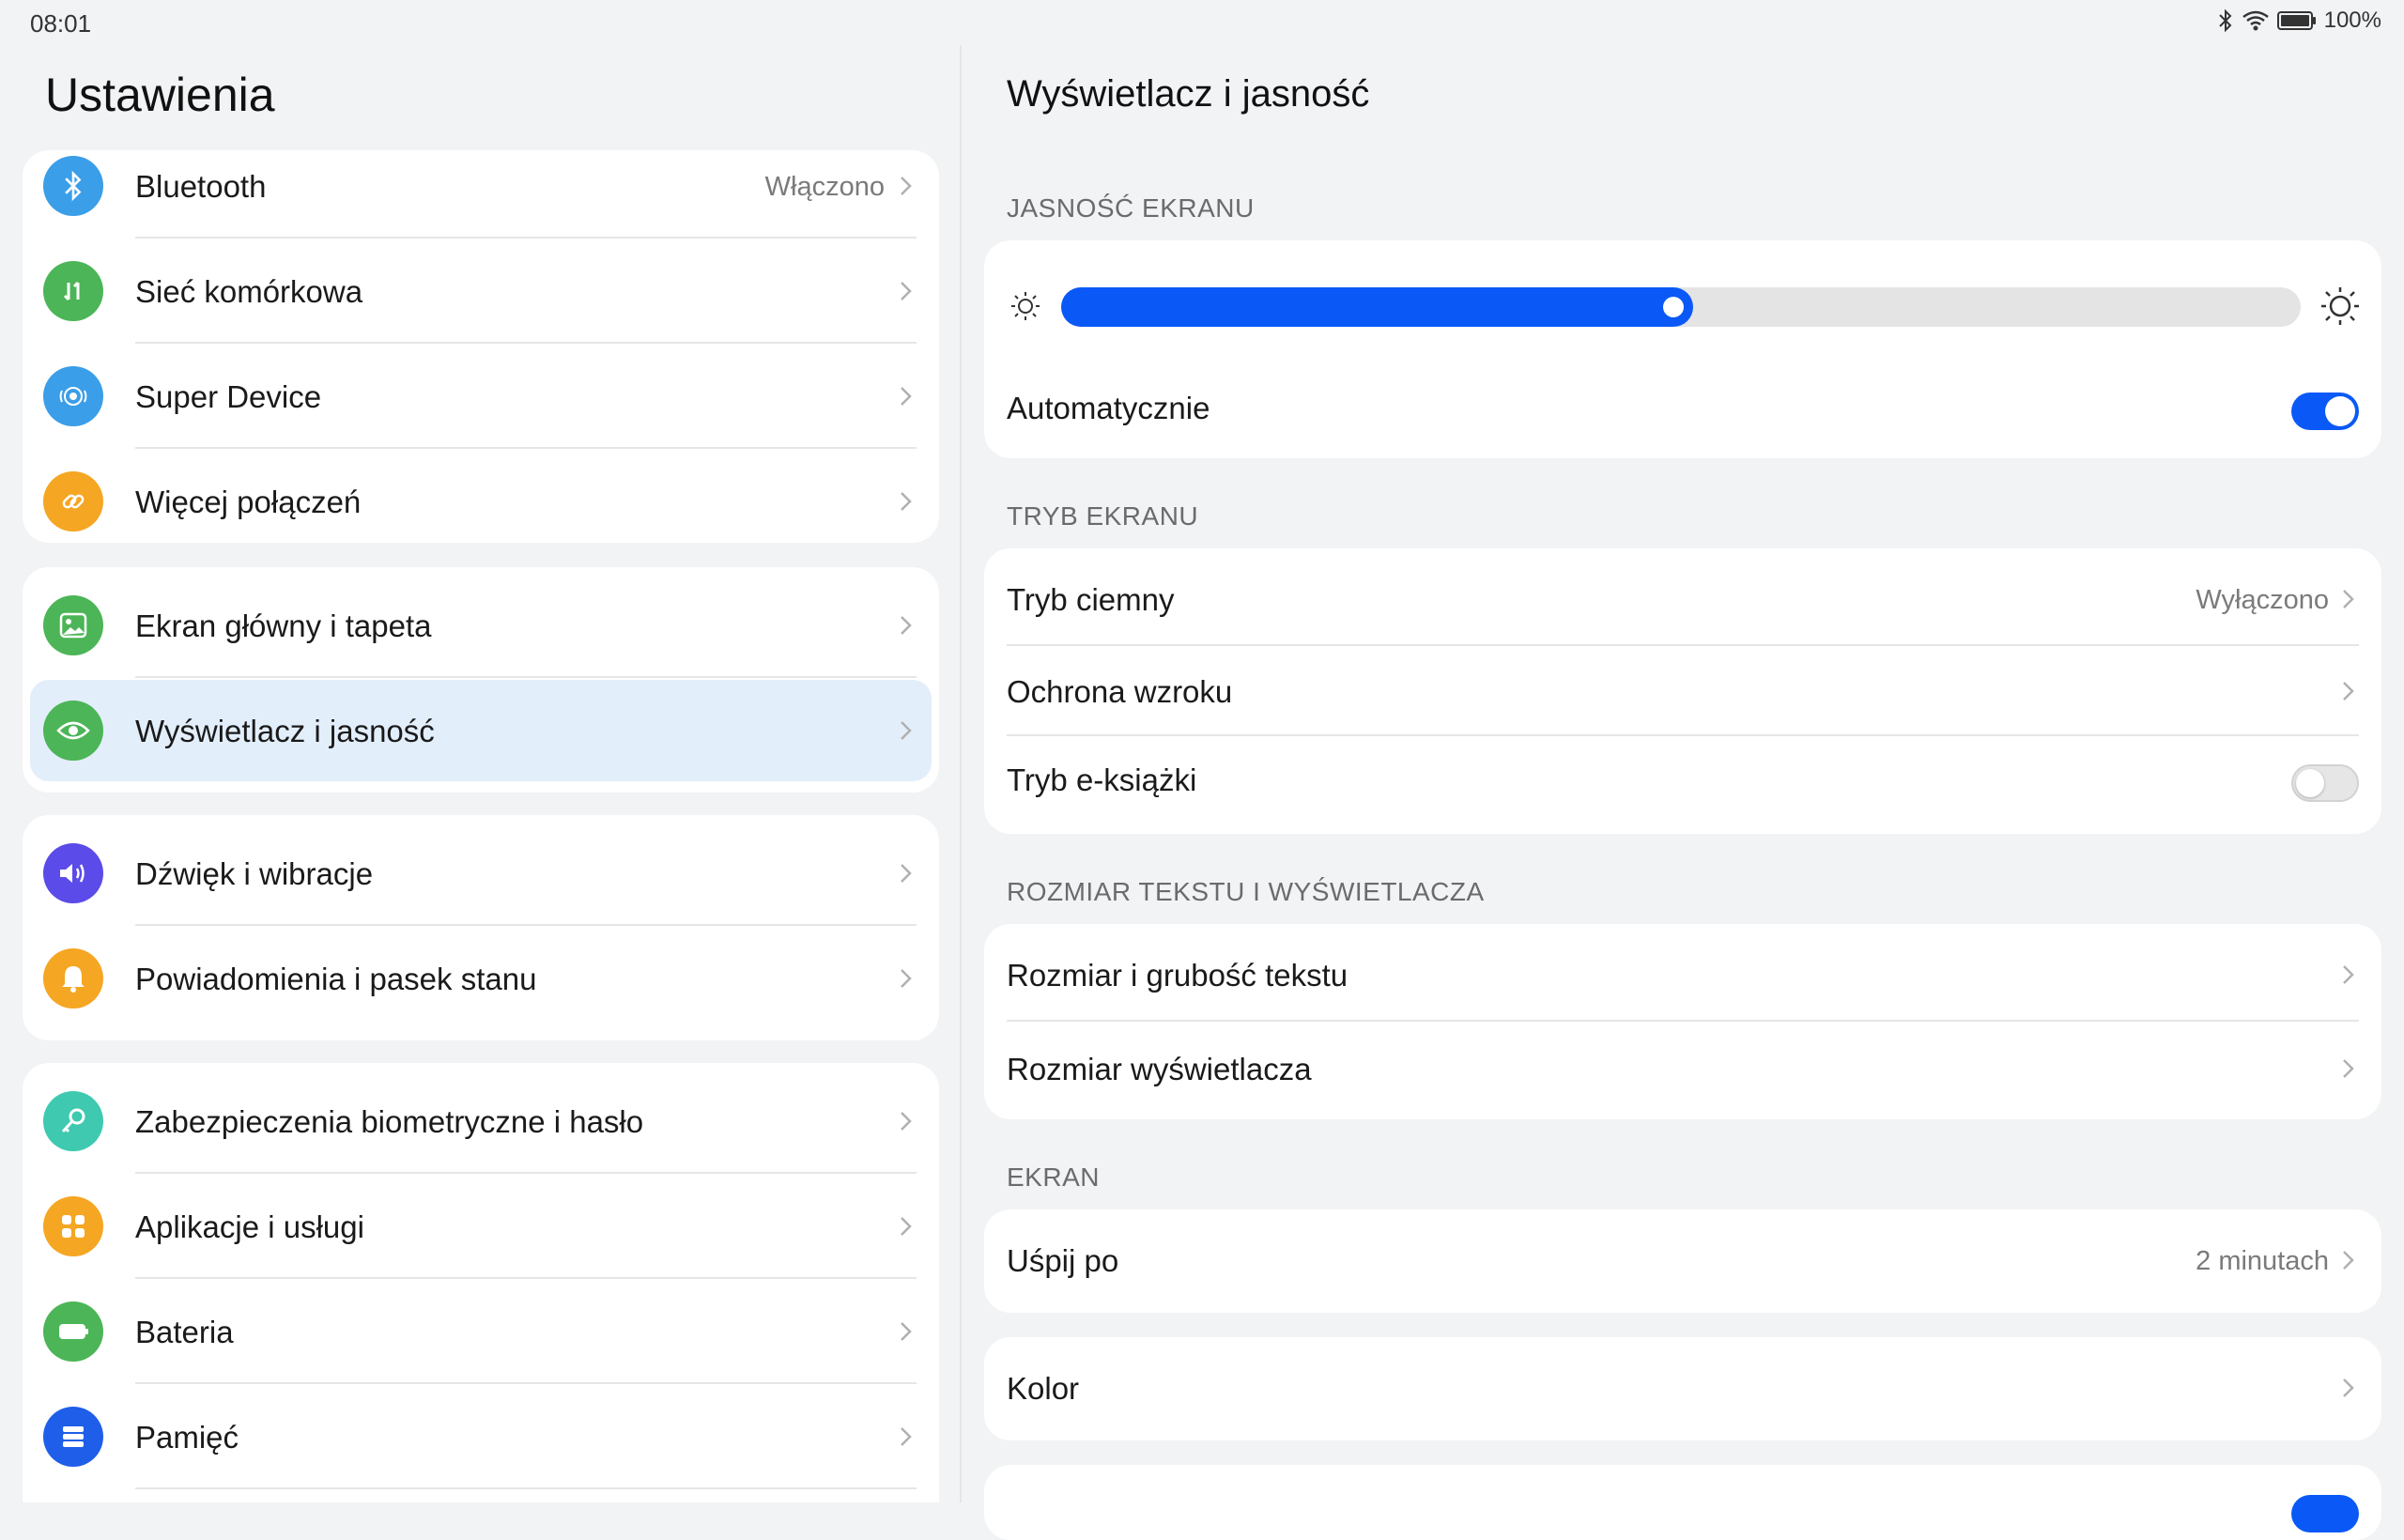 The width and height of the screenshot is (2404, 1540). I want to click on status-icons: 100%, so click(2299, 21).